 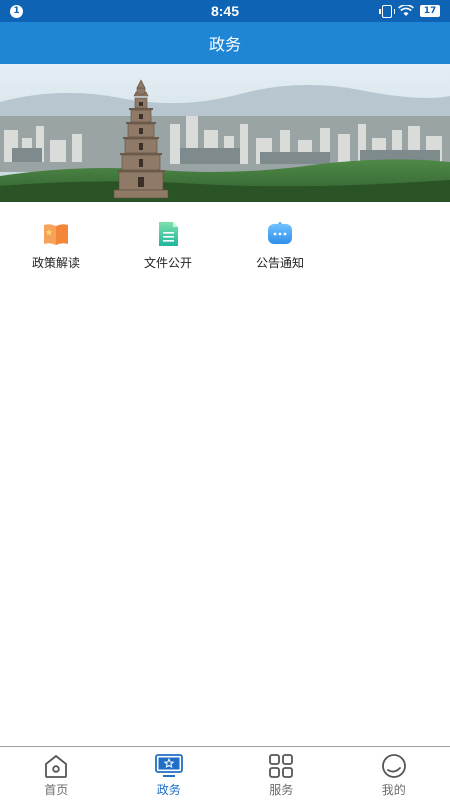 I want to click on nav-item-mine: 我的, so click(x=394, y=773).